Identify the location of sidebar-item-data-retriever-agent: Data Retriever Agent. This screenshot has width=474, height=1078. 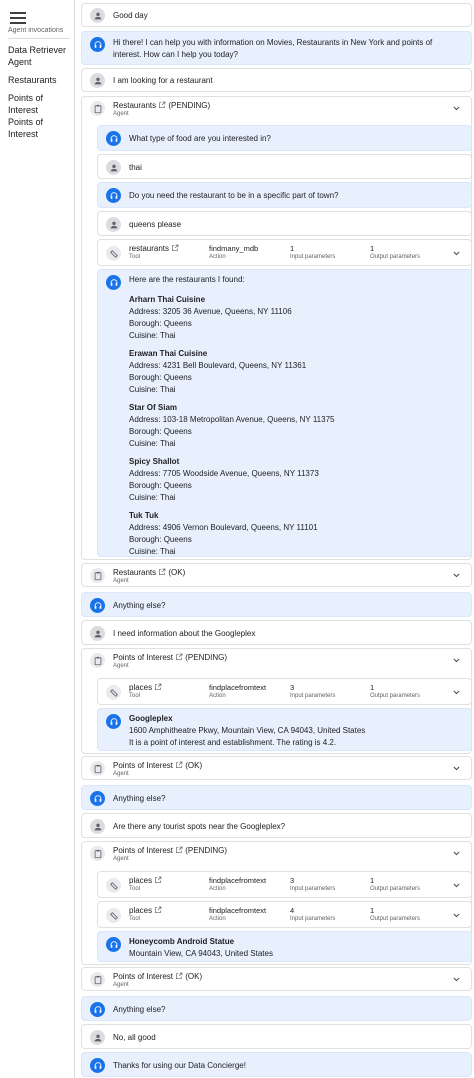
(40, 56).